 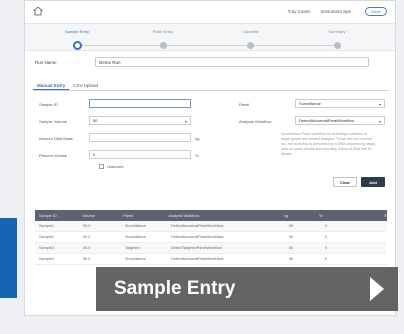 What do you see at coordinates (197, 155) in the screenshot?
I see `percent-volume-unit: %` at bounding box center [197, 155].